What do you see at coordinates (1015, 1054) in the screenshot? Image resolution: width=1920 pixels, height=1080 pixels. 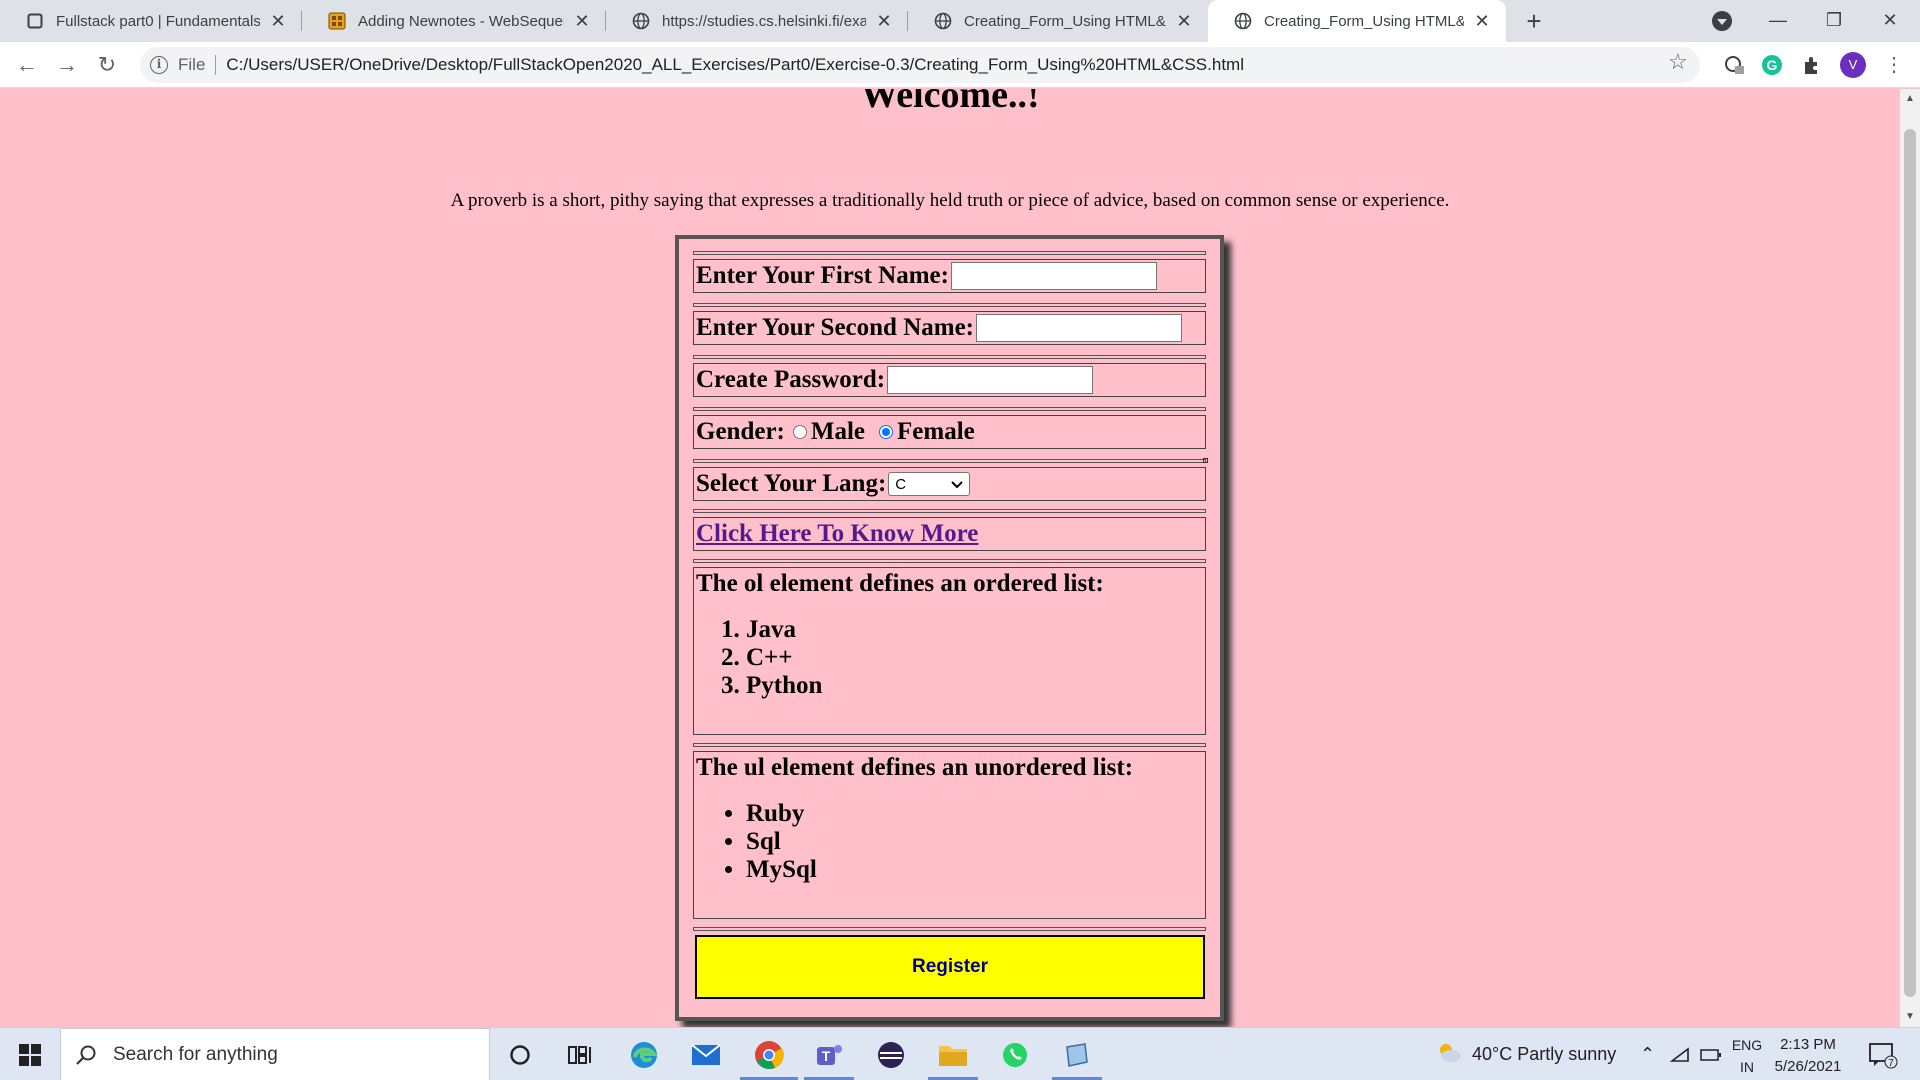 I see `whatsapp-icon` at bounding box center [1015, 1054].